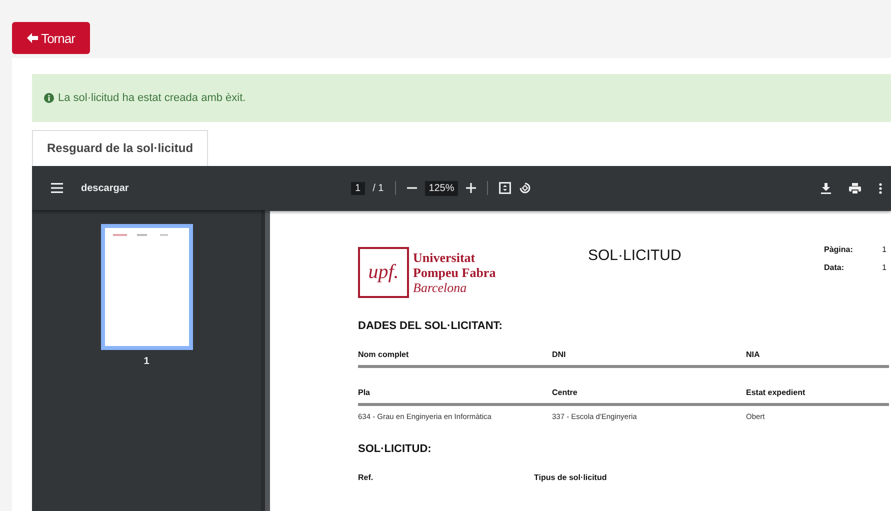  What do you see at coordinates (776, 393) in the screenshot?
I see `column-header: Estat expedient` at bounding box center [776, 393].